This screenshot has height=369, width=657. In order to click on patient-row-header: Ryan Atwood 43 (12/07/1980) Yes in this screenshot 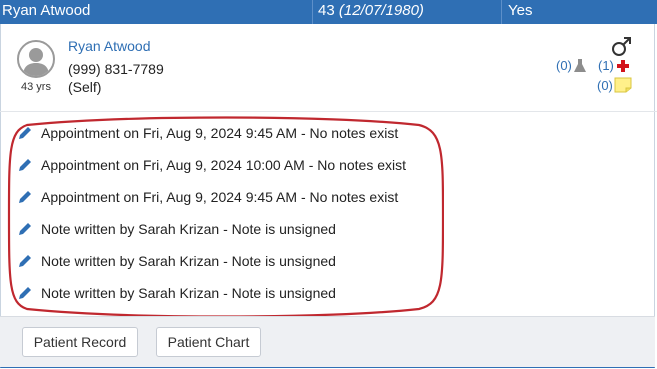, I will do `click(328, 12)`.